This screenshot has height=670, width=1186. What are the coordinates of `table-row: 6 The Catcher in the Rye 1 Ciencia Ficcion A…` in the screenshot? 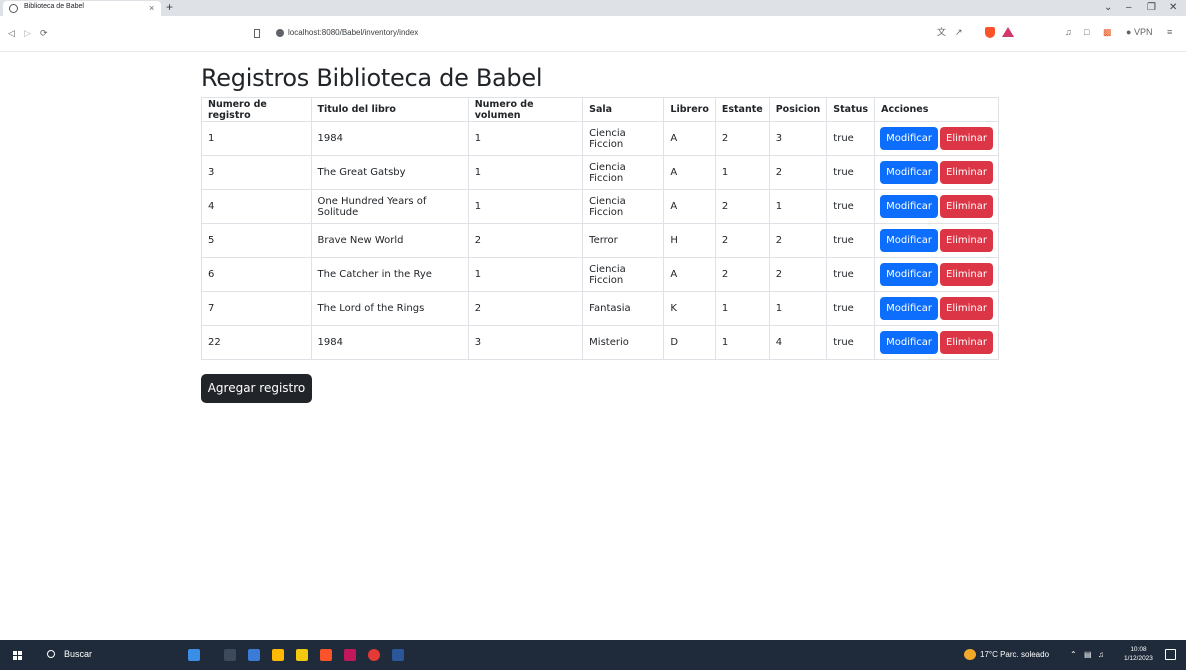 It's located at (600, 274).